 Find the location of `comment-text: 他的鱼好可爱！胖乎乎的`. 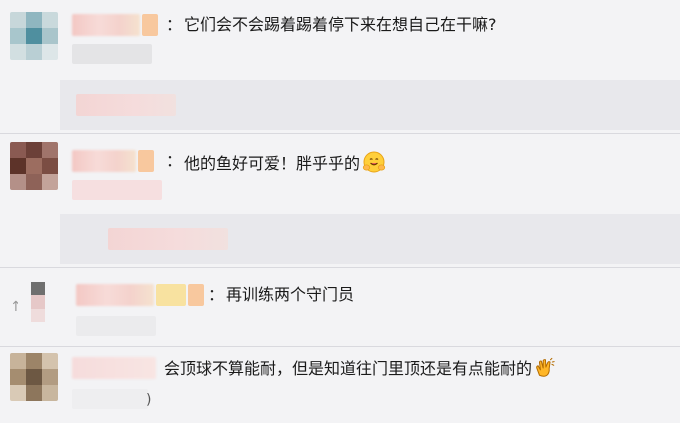

comment-text: 他的鱼好可爱！胖乎乎的 is located at coordinates (285, 162).